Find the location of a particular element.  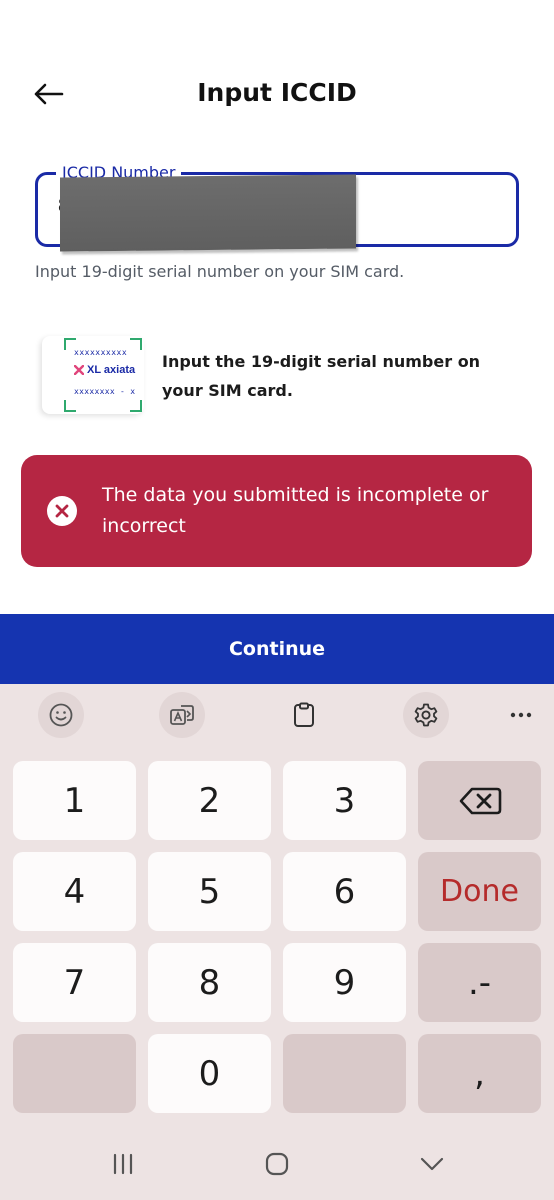

clipboard-icon is located at coordinates (304, 714).